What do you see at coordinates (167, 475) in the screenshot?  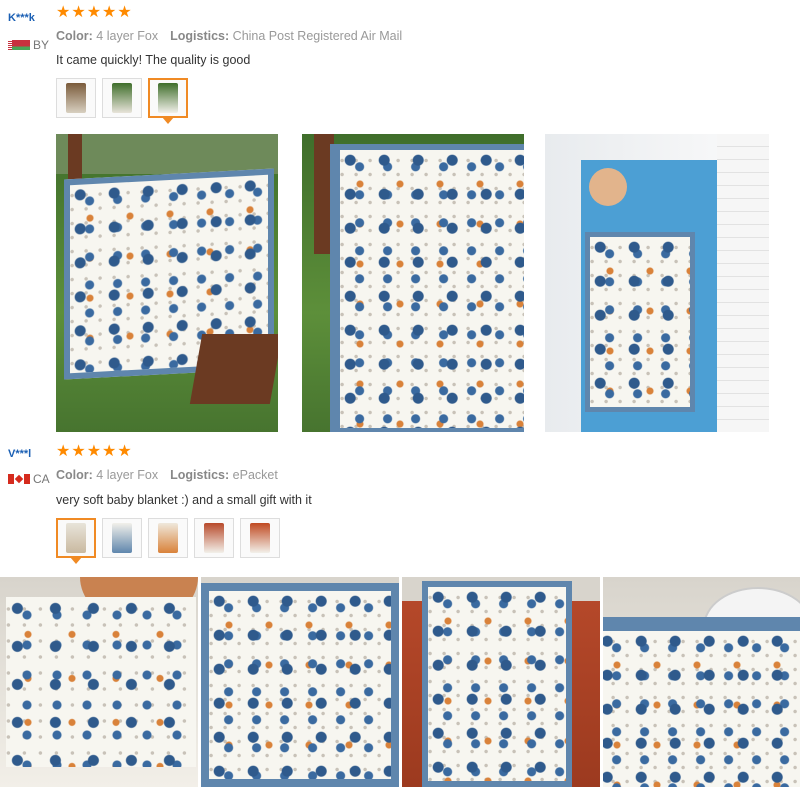 I see `order-info: Color: 4 layer Fox Logistics: ePacket` at bounding box center [167, 475].